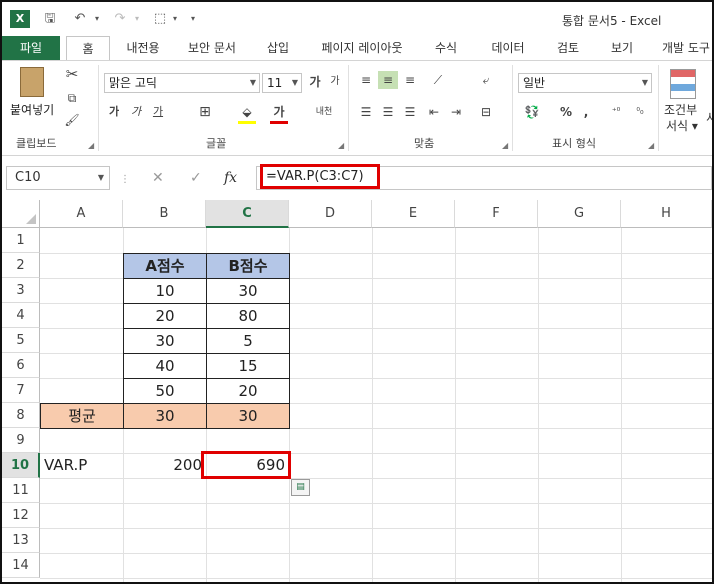  What do you see at coordinates (158, 112) in the screenshot?
I see `underline-button: 가` at bounding box center [158, 112].